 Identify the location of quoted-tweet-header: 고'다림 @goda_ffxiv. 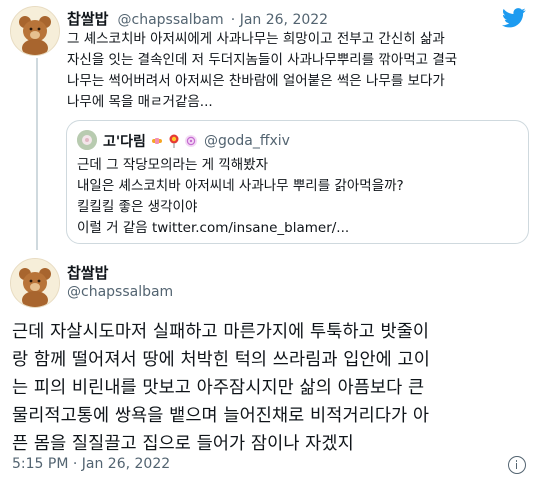
(196, 141).